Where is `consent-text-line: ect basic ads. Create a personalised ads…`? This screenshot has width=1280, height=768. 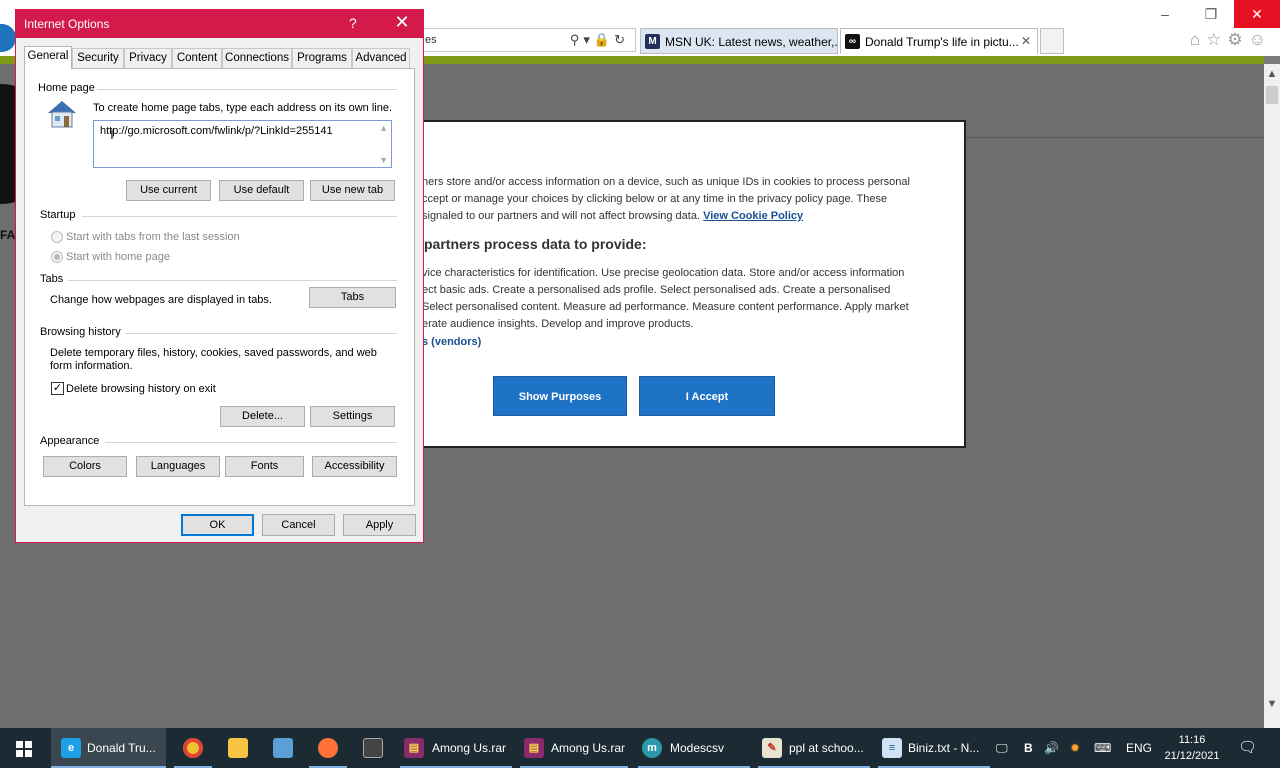
consent-text-line: ect basic ads. Create a personalised ads… is located at coordinates (656, 290).